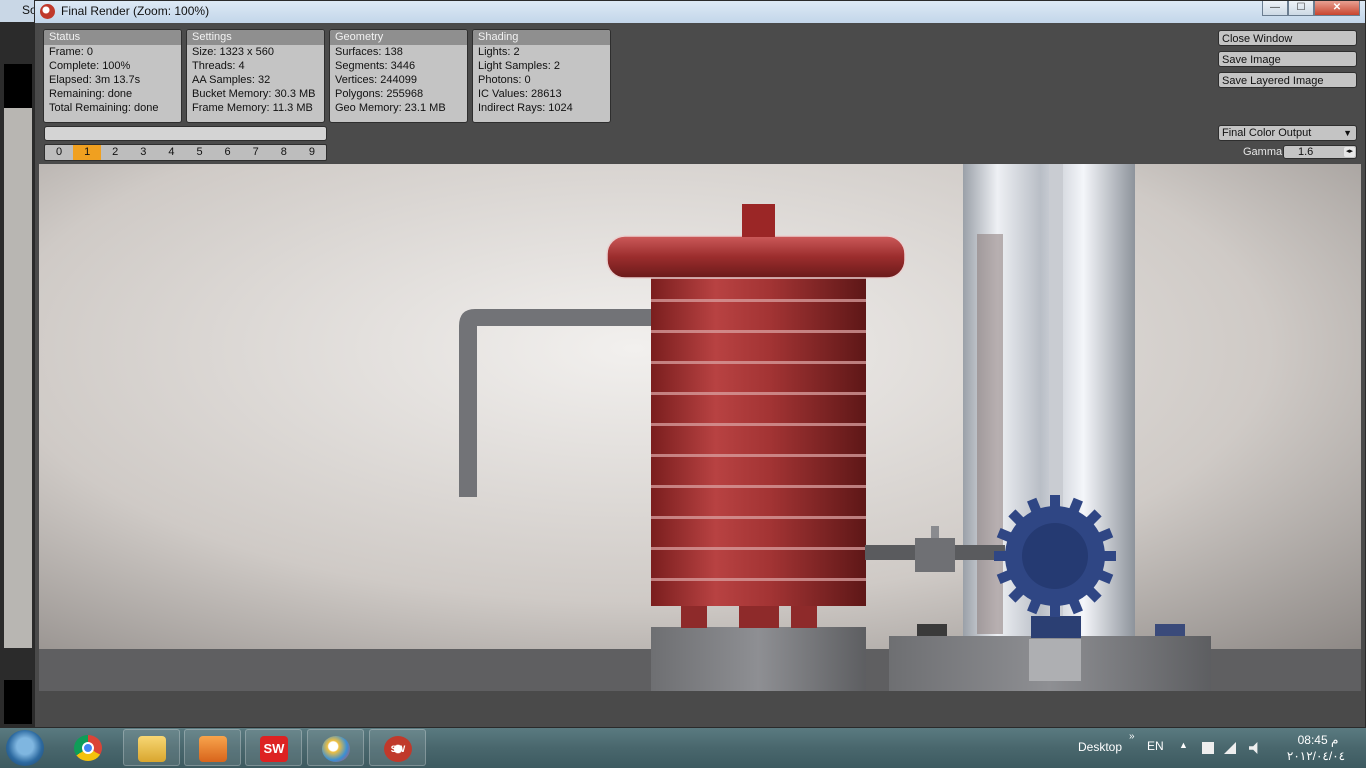 This screenshot has width=1366, height=768. What do you see at coordinates (47, 11) in the screenshot?
I see `render-app-icon` at bounding box center [47, 11].